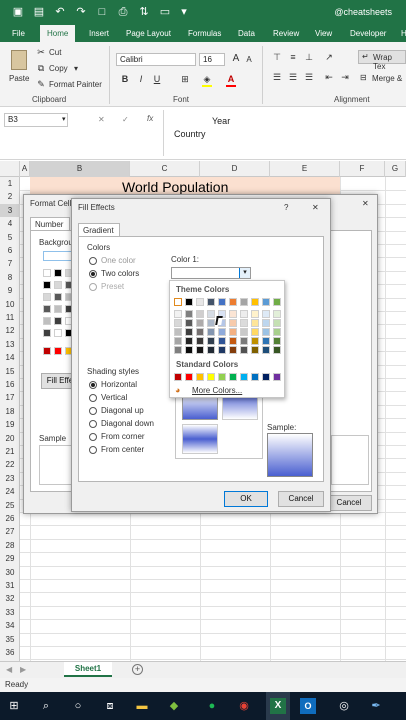  I want to click on search-icon: ⌕, so click(46, 706).